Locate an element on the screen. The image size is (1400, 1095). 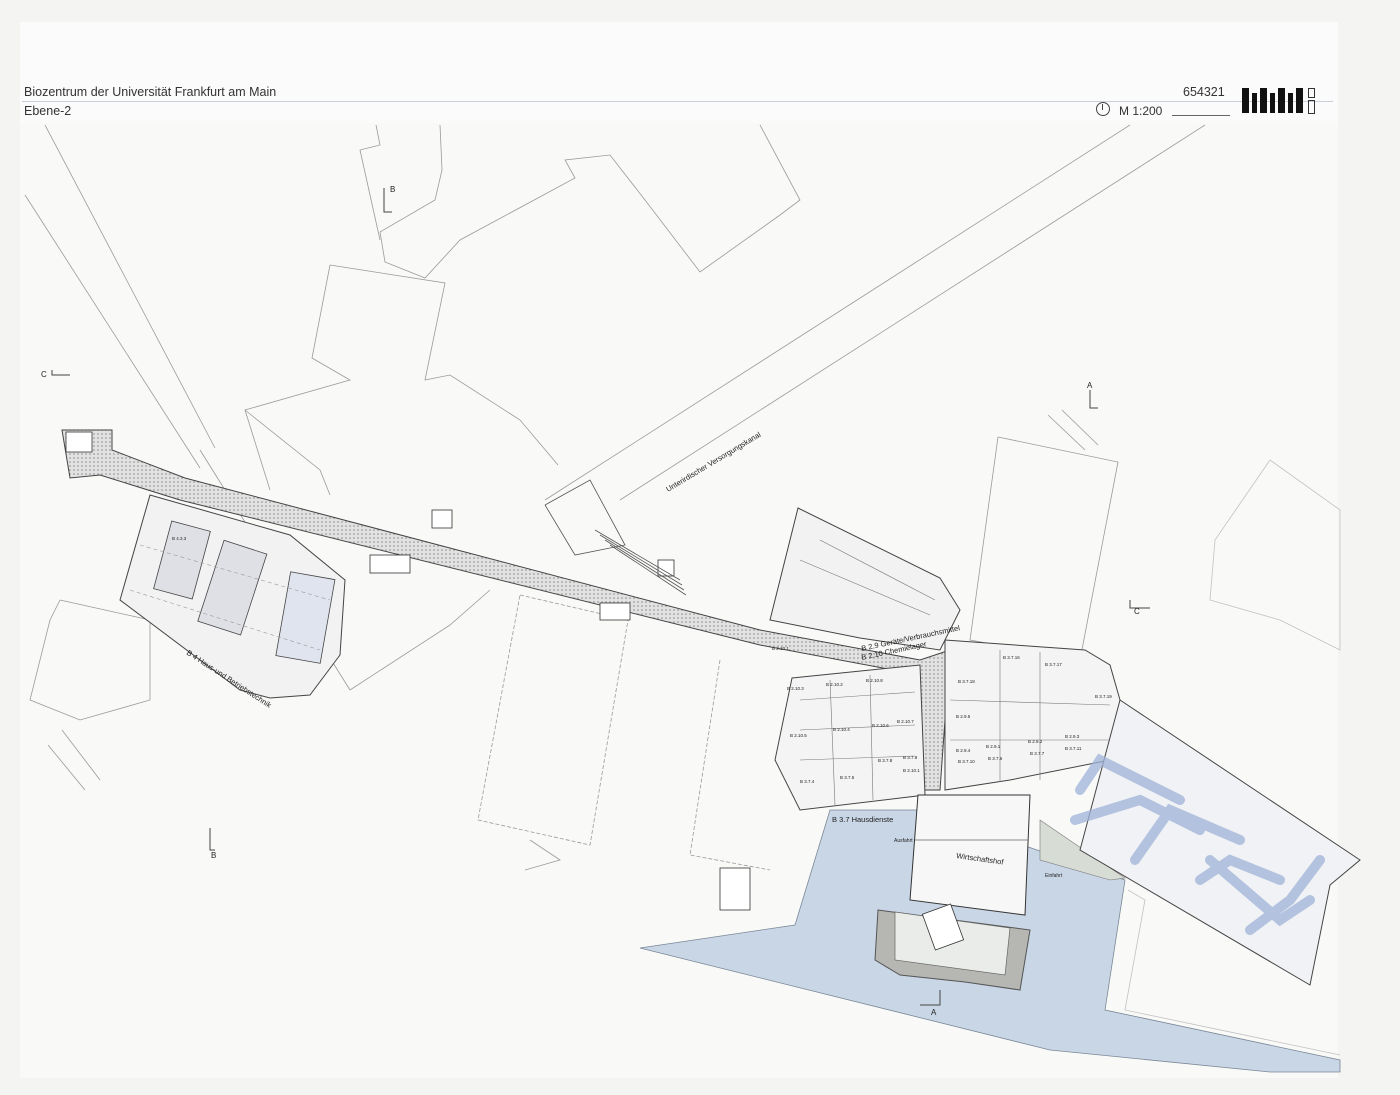
building-b2-b37 is located at coordinates (945, 659).